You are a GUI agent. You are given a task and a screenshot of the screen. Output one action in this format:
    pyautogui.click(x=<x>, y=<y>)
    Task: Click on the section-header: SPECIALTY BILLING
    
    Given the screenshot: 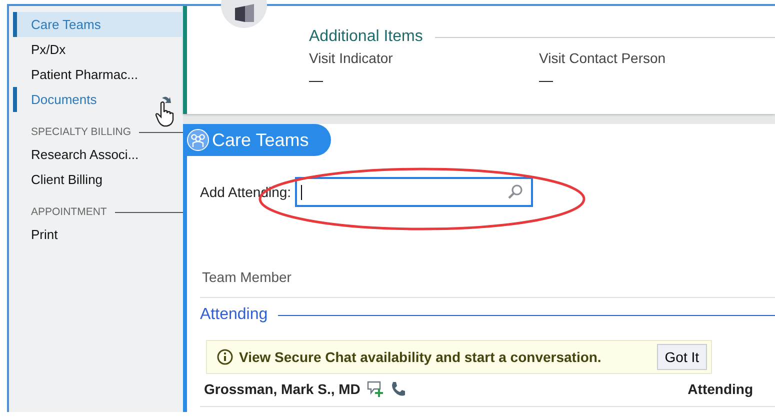 What is the action you would take?
    pyautogui.click(x=81, y=132)
    